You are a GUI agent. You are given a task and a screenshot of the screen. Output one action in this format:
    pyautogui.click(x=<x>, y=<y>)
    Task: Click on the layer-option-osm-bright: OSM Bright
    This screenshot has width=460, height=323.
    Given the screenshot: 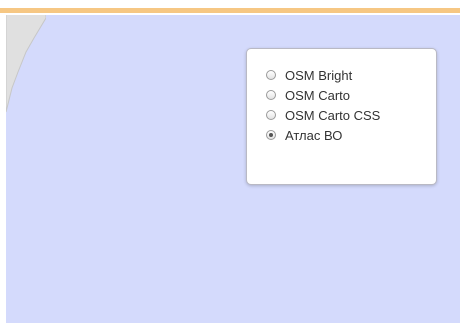 What is the action you would take?
    pyautogui.click(x=351, y=75)
    